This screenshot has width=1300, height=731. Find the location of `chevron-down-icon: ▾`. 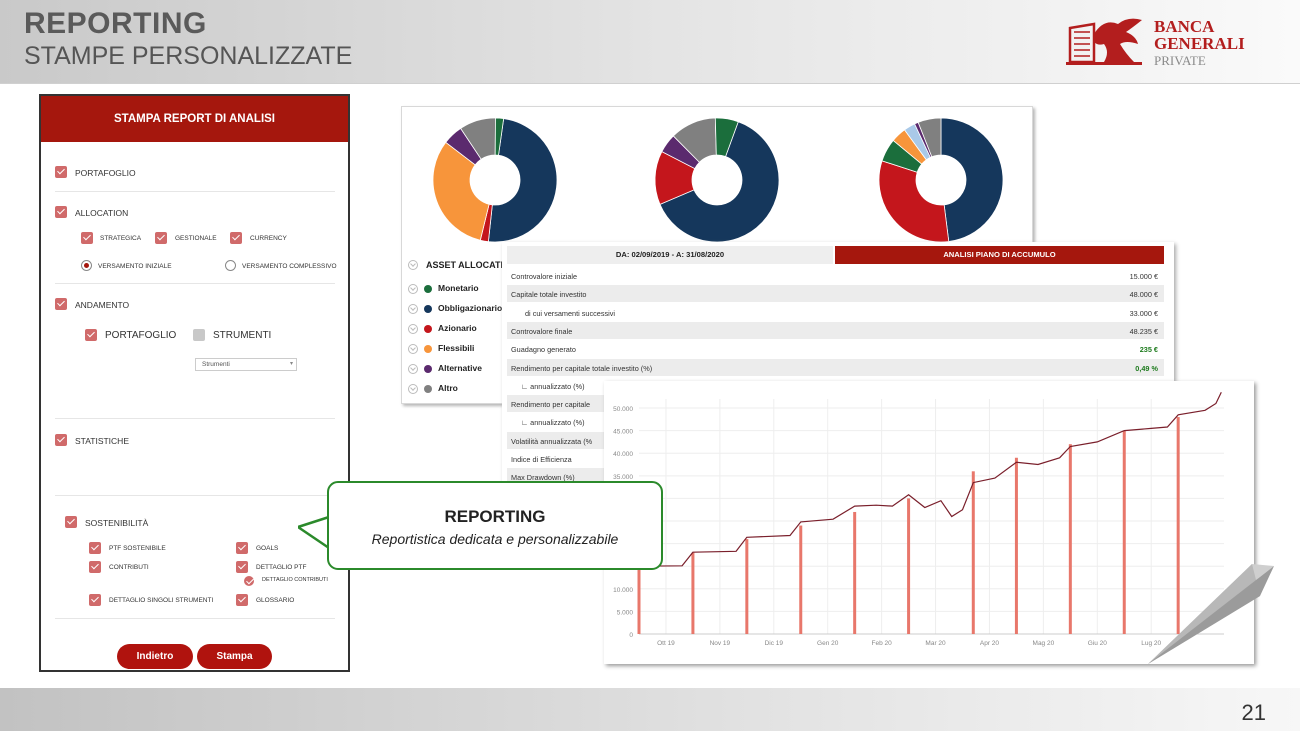

chevron-down-icon: ▾ is located at coordinates (291, 364).